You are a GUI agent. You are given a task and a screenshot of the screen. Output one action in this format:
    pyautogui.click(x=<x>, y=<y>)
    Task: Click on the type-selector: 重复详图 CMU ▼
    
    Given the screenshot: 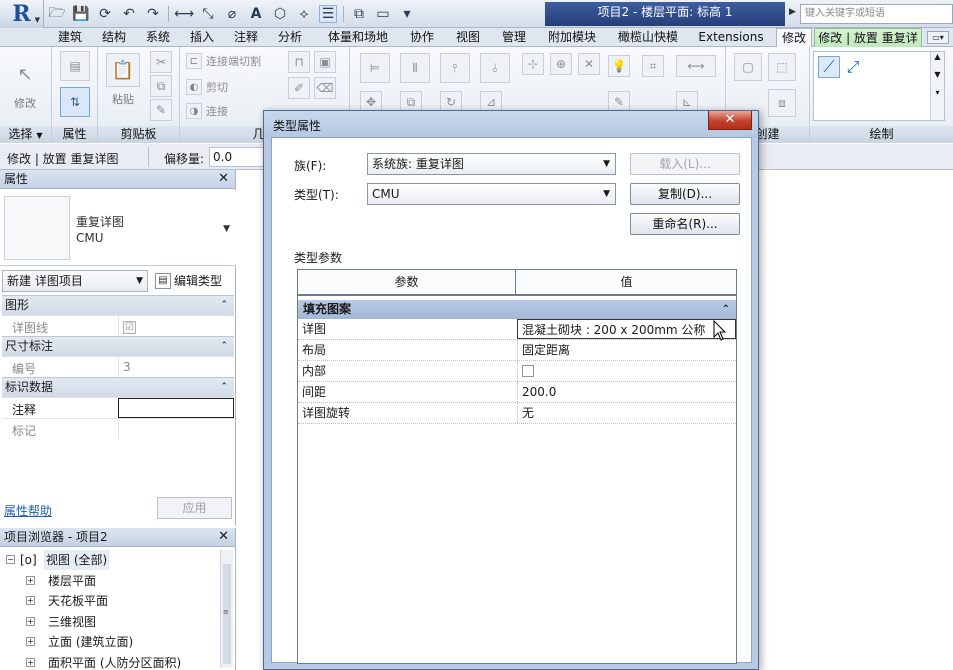 What is the action you would take?
    pyautogui.click(x=118, y=228)
    